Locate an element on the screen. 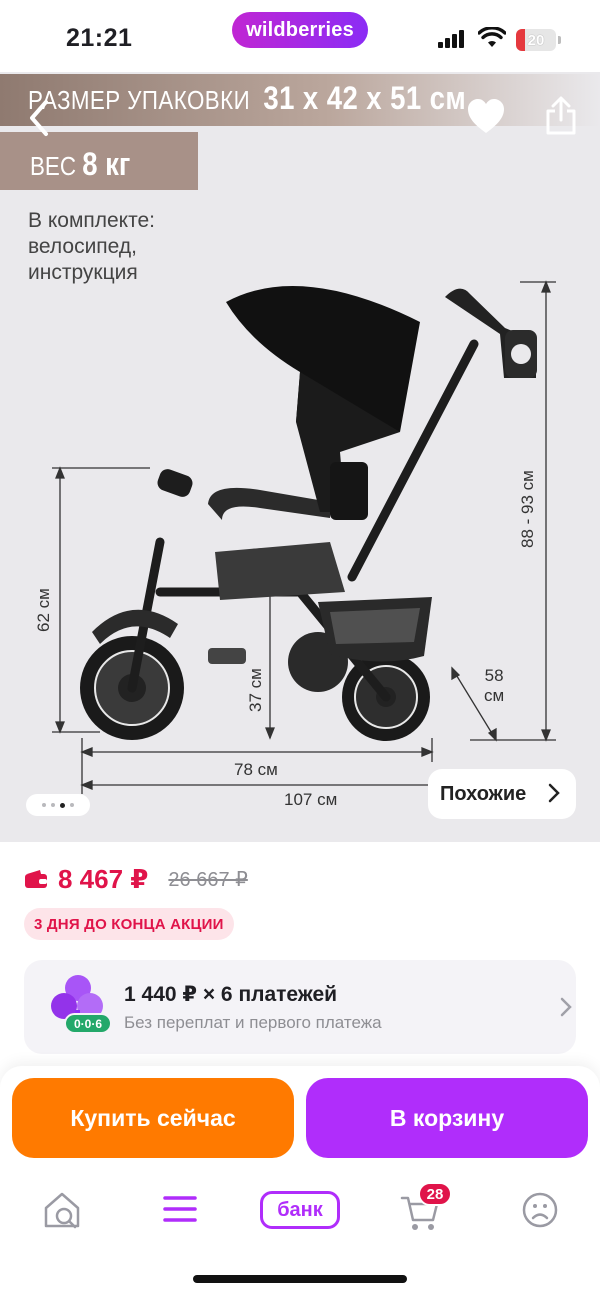 This screenshot has width=600, height=1297. battery-icon: 20 is located at coordinates (536, 40).